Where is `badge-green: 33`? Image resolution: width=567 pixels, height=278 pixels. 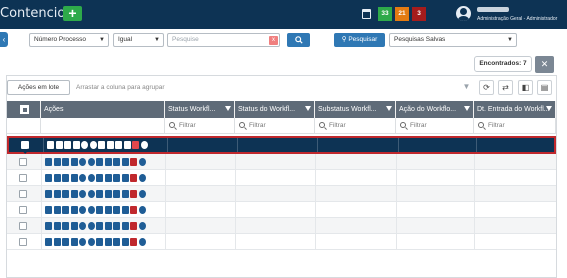
badge-green: 33 is located at coordinates (385, 14).